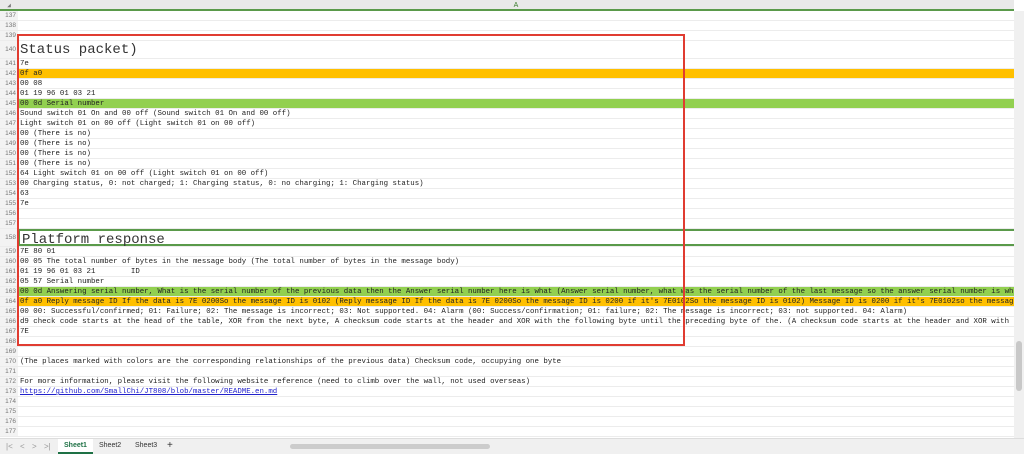 The width and height of the screenshot is (1024, 454). Describe the element at coordinates (9, 371) in the screenshot. I see `row-number: 171` at that location.